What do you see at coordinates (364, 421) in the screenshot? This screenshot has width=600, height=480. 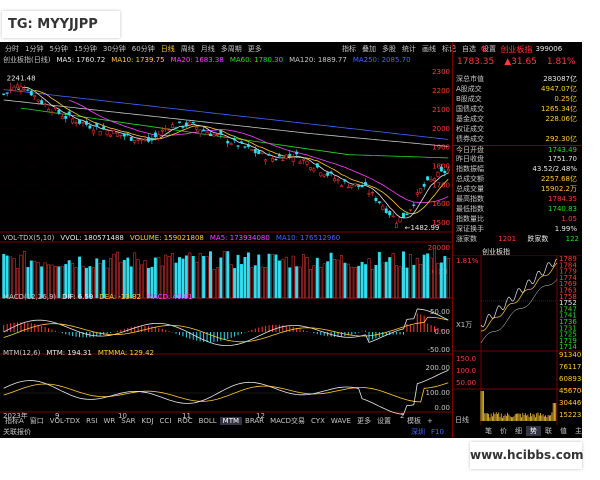 I see `indicator-tab-15: 更多` at bounding box center [364, 421].